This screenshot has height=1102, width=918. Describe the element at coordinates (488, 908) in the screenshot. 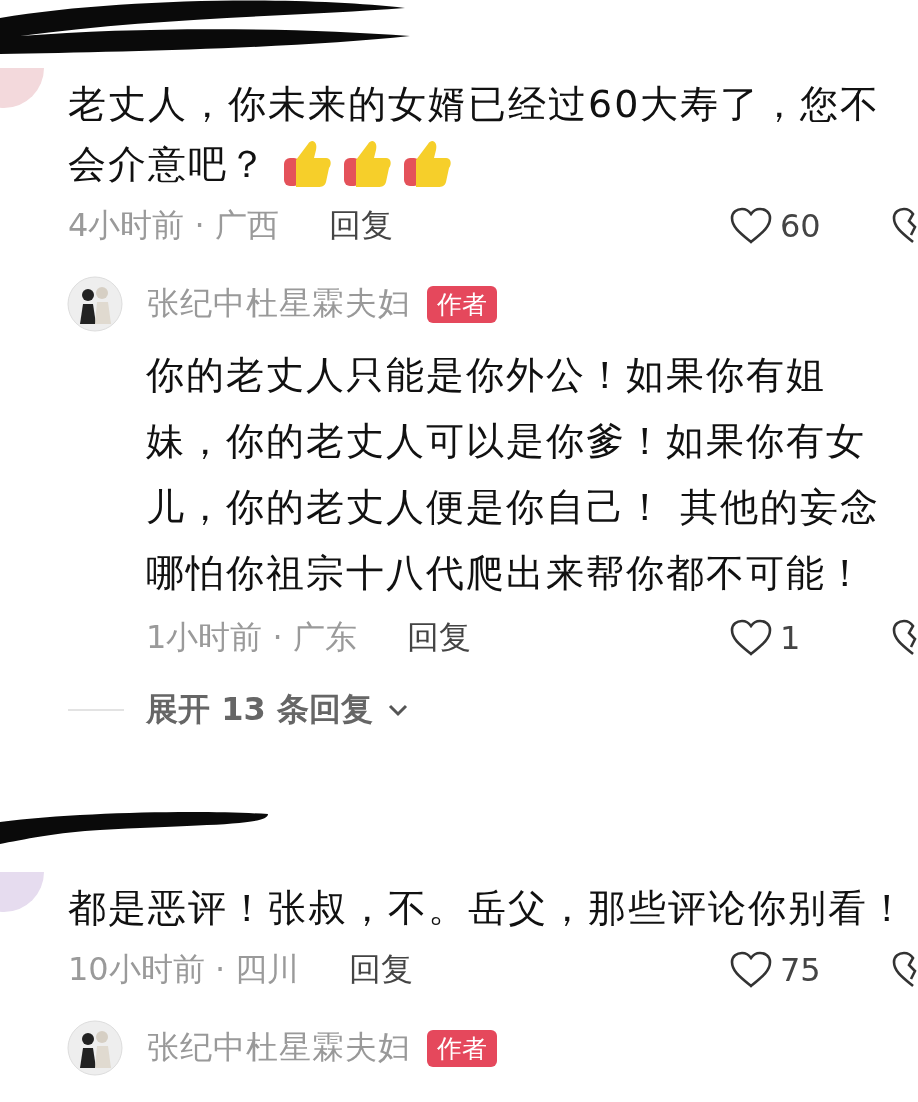

I see `comment-text: 都是恶评！张叔，不。岳父，那些评论你别看！` at that location.